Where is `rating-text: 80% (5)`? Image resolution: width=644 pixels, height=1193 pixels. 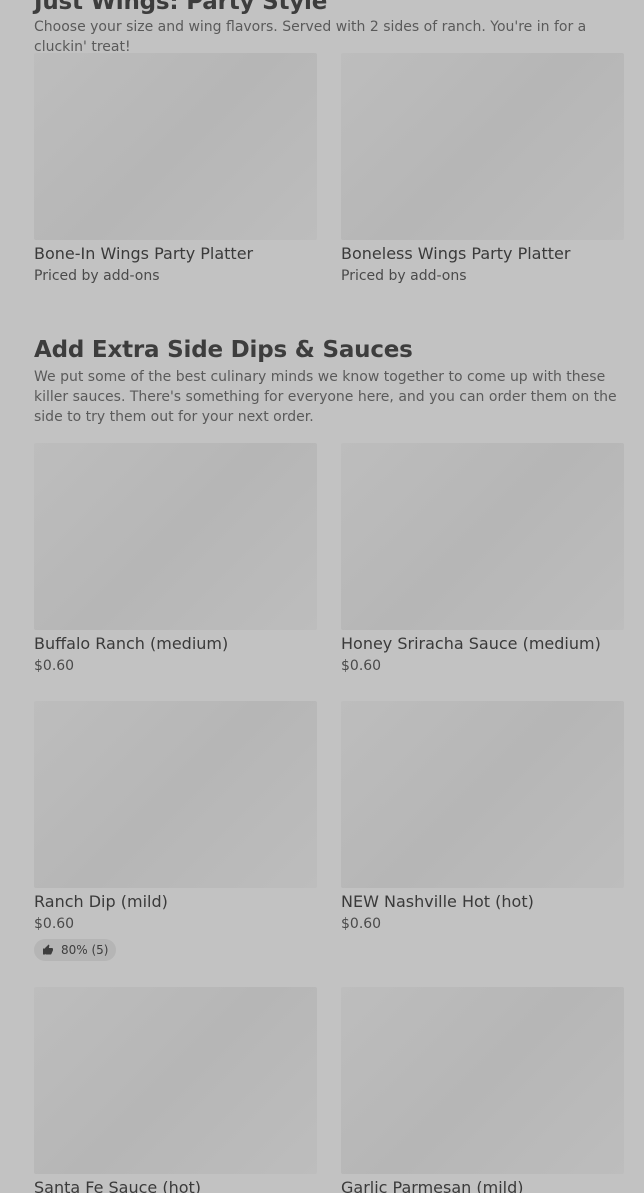
rating-text: 80% (5) is located at coordinates (85, 950).